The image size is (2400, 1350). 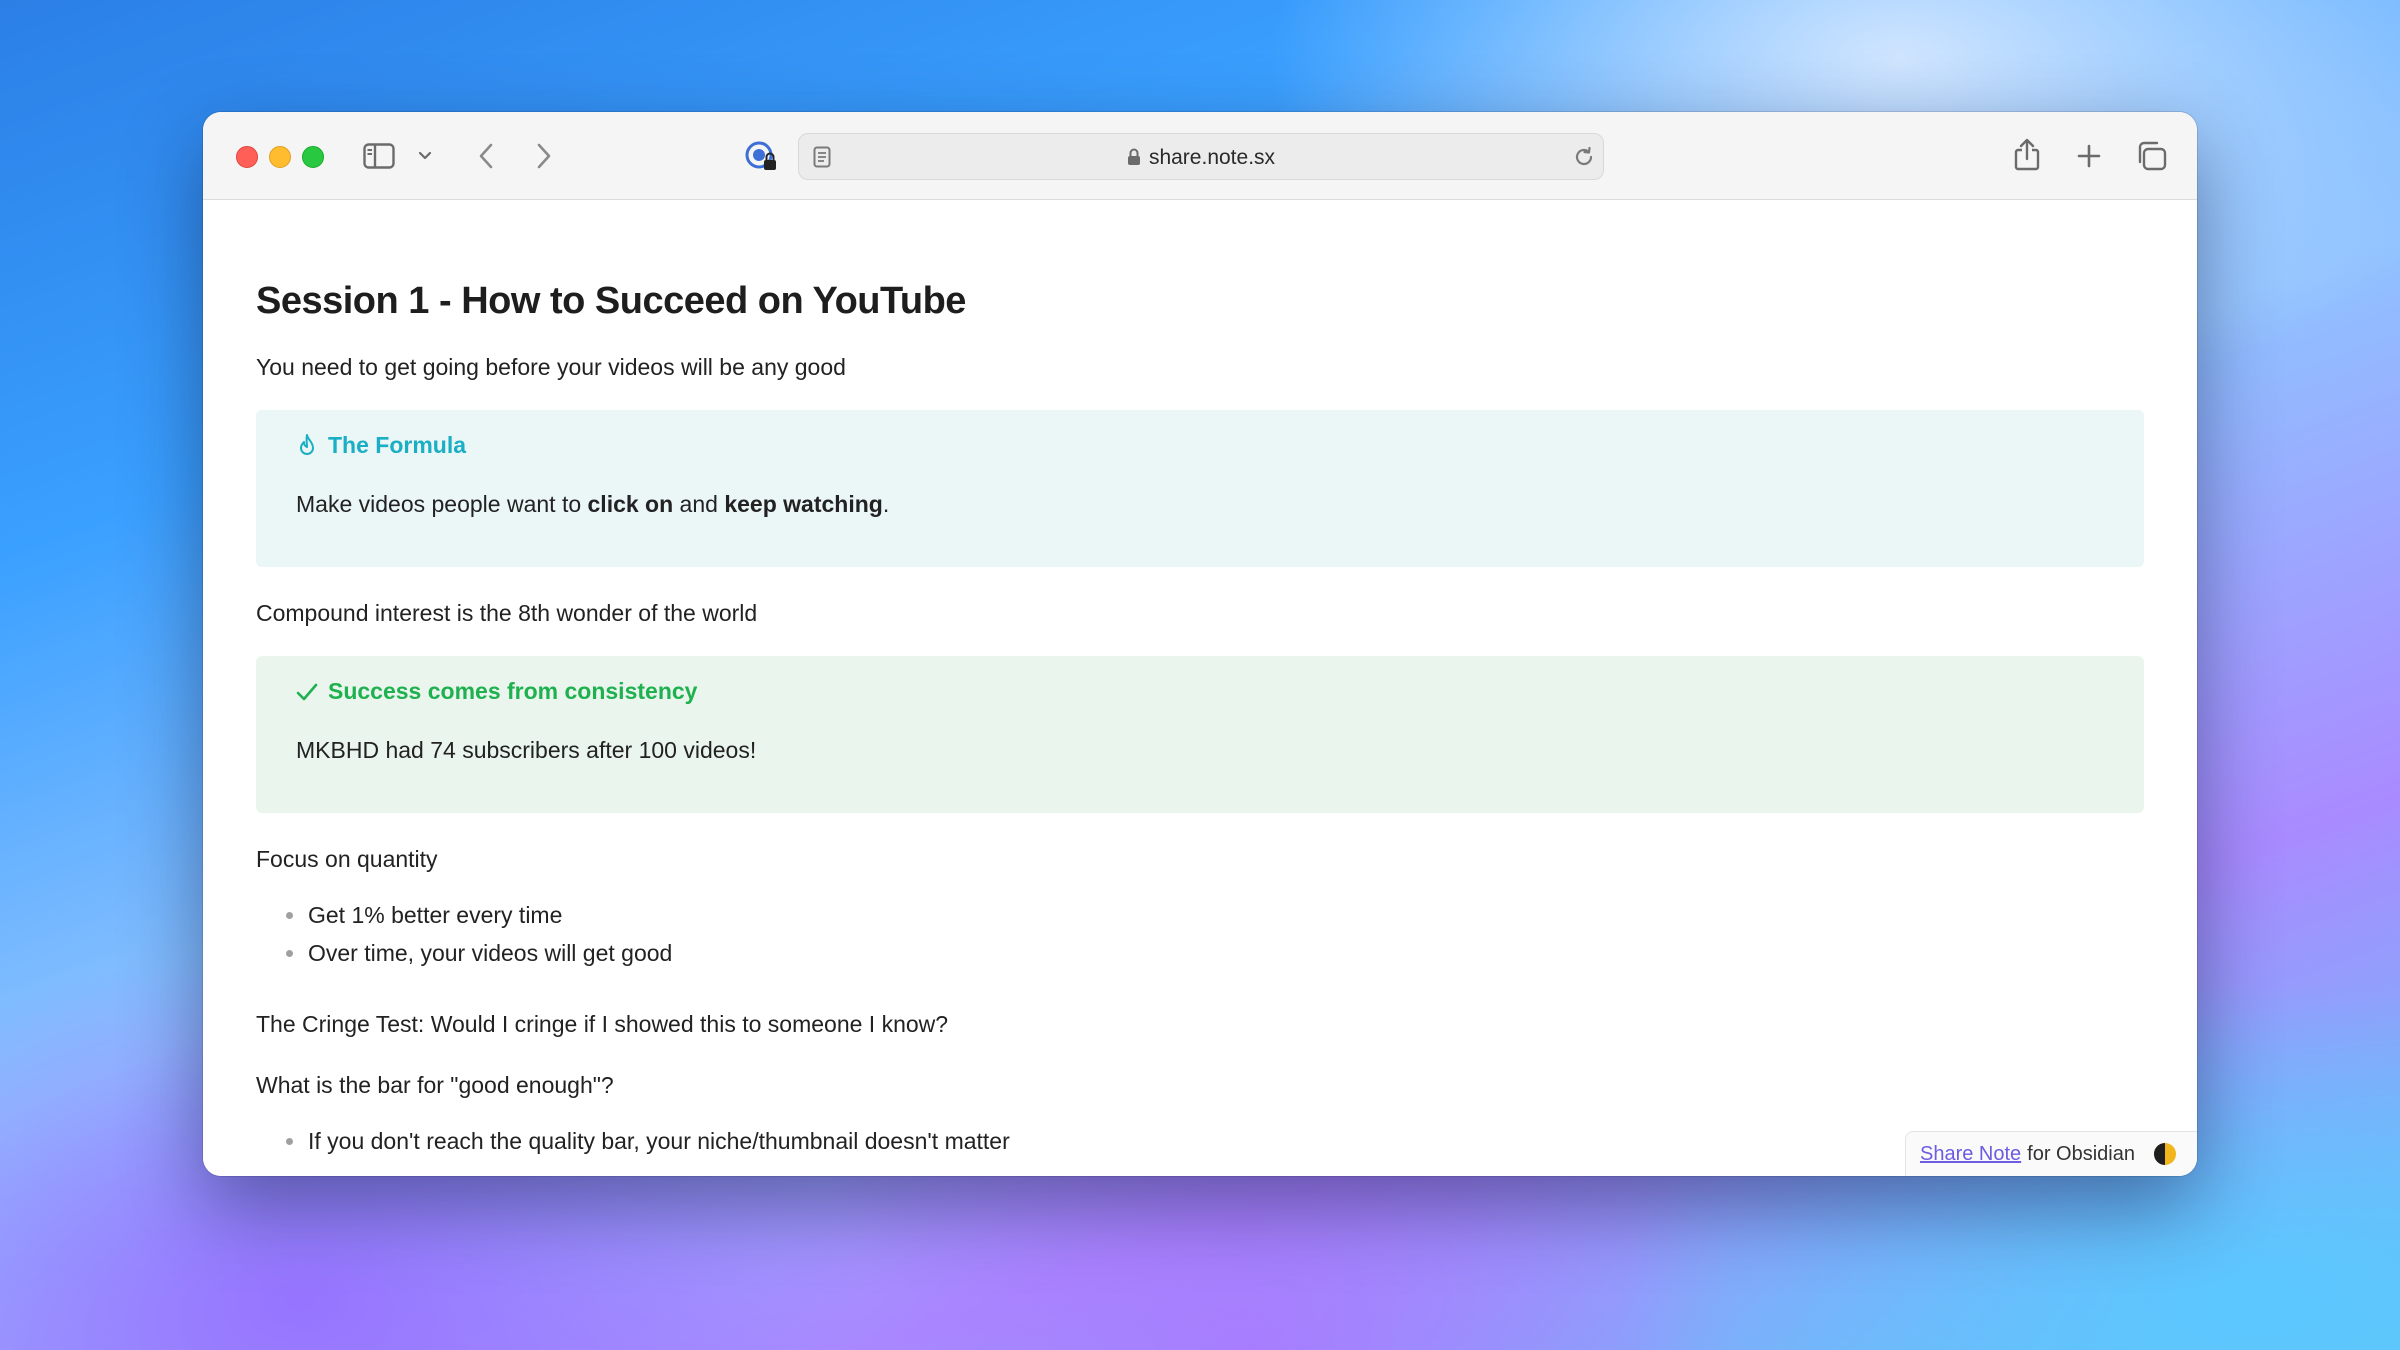 I want to click on close-window-button, so click(x=247, y=157).